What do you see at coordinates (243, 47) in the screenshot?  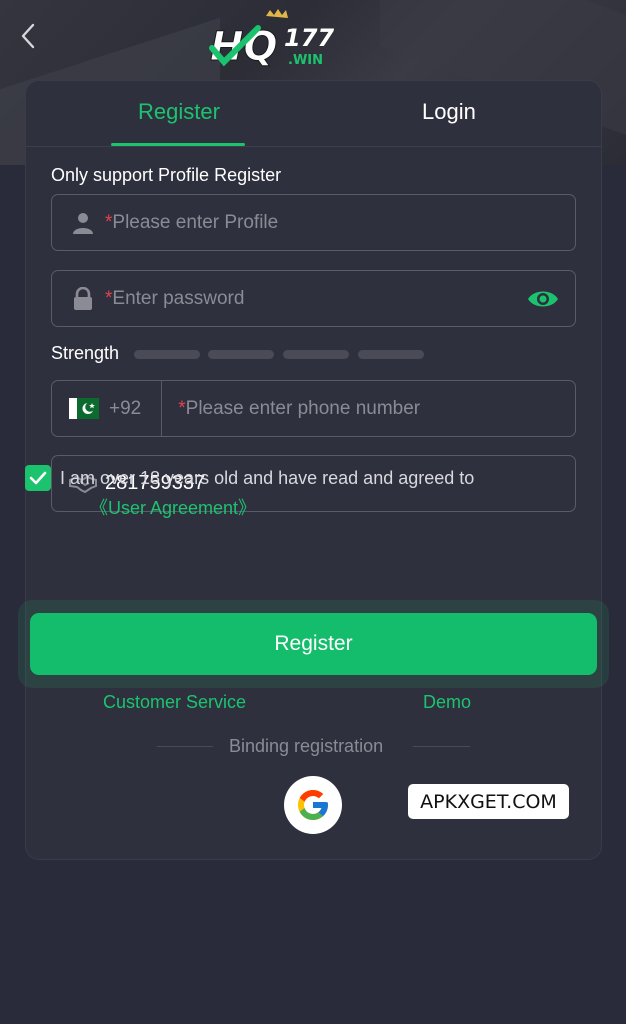 I see `svg-text: HQ` at bounding box center [243, 47].